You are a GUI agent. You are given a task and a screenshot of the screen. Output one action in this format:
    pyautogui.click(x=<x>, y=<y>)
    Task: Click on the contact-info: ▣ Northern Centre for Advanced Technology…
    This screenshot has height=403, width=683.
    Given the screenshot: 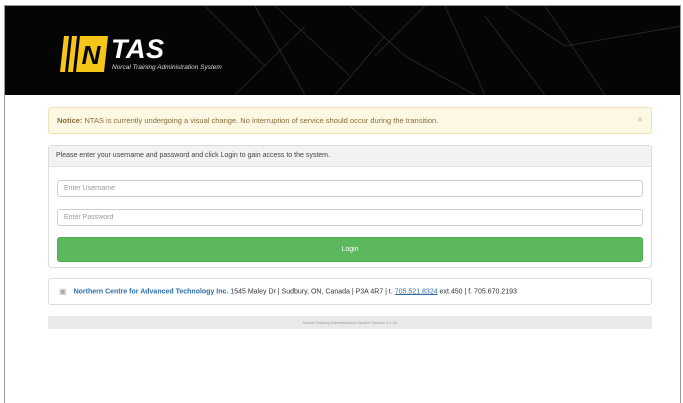 What is the action you would take?
    pyautogui.click(x=350, y=291)
    